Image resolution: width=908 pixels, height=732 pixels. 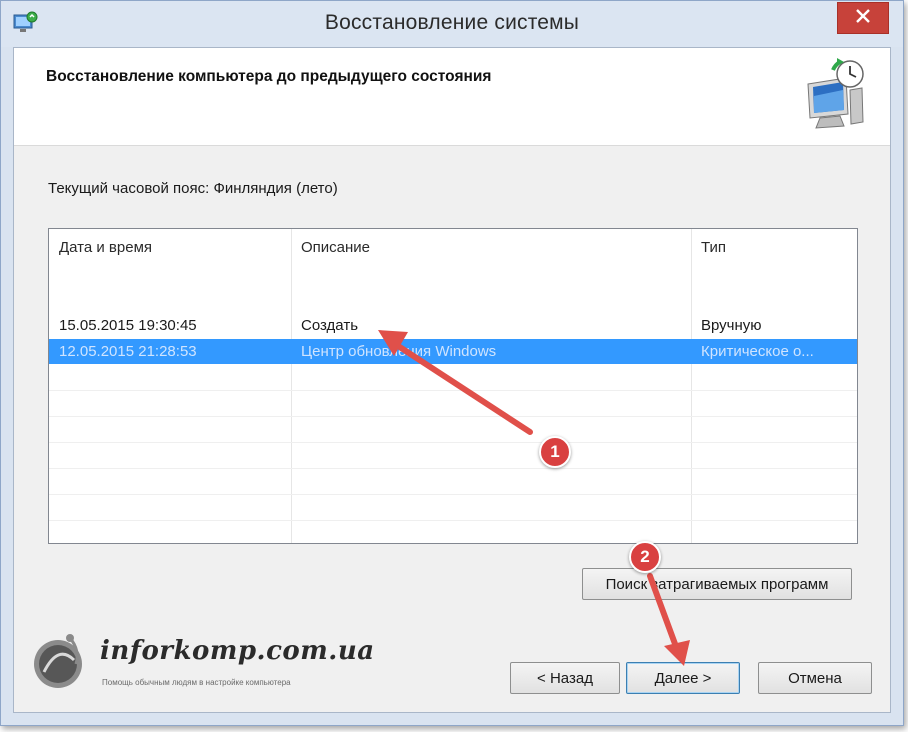 I want to click on window-title: Восстановление системы, so click(x=452, y=22).